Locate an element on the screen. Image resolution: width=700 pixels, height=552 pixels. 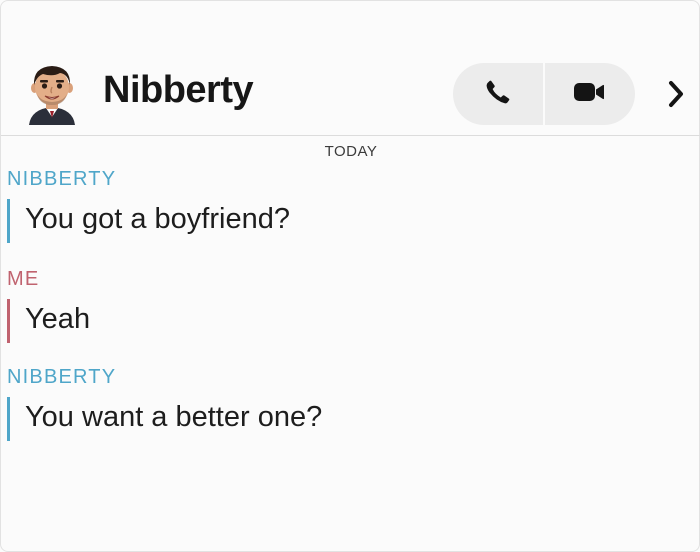
message-text: Yeah is located at coordinates (57, 319).